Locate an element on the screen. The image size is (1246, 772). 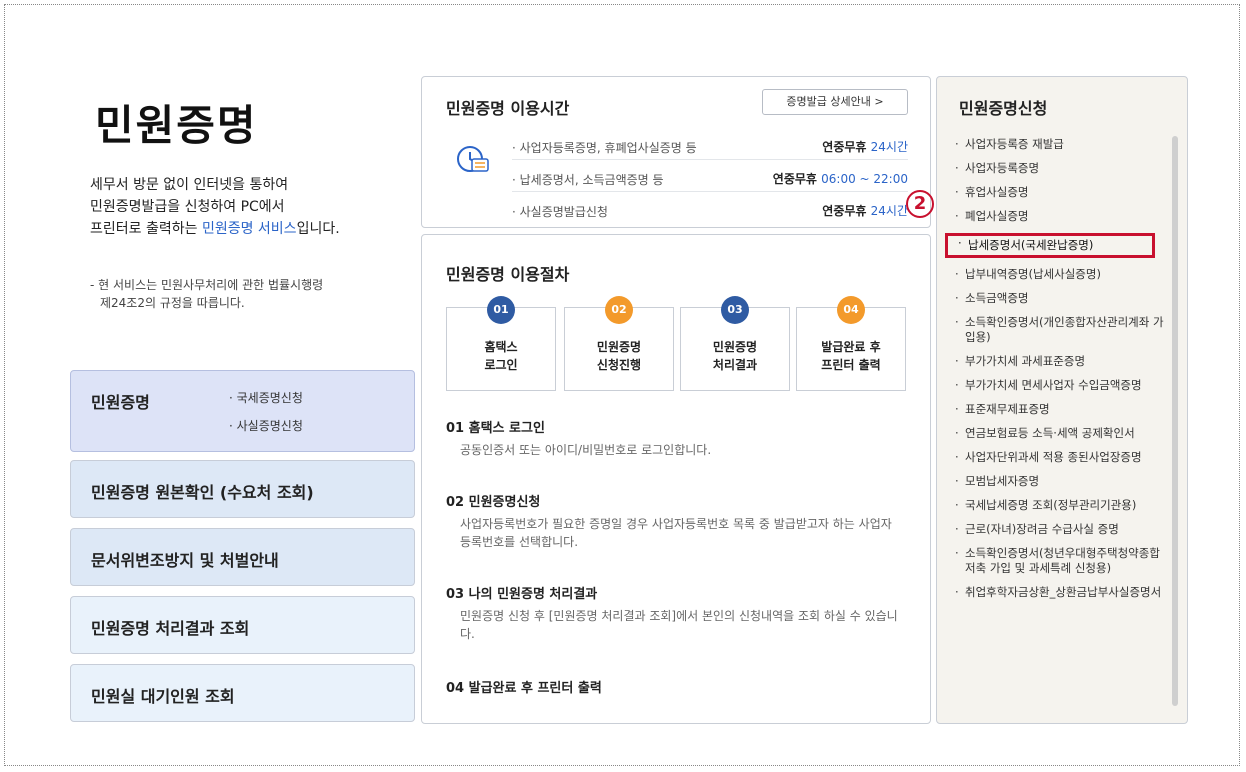
hours-row: · 납세증명서, 소득금액증명 등 연중무휴 06:00 ~ 22:00 is located at coordinates (710, 178).